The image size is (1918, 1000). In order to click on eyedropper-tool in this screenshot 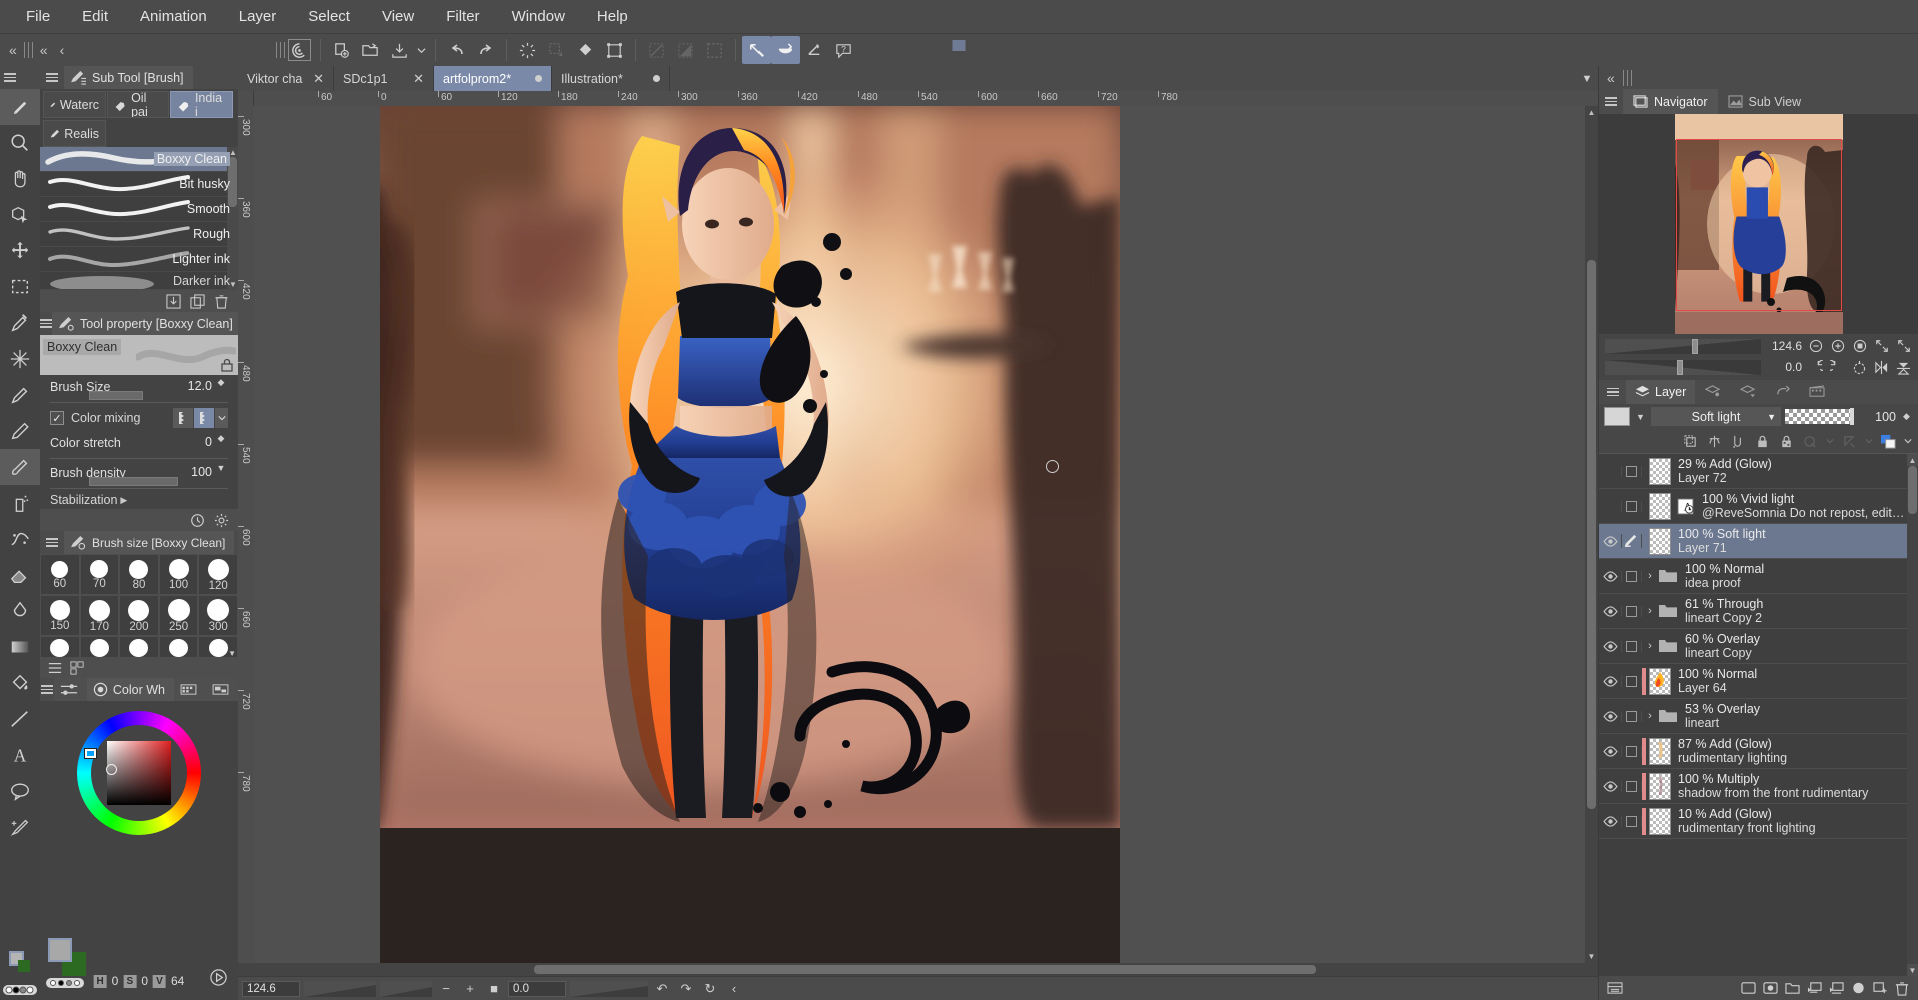, I will do `click(20, 323)`.